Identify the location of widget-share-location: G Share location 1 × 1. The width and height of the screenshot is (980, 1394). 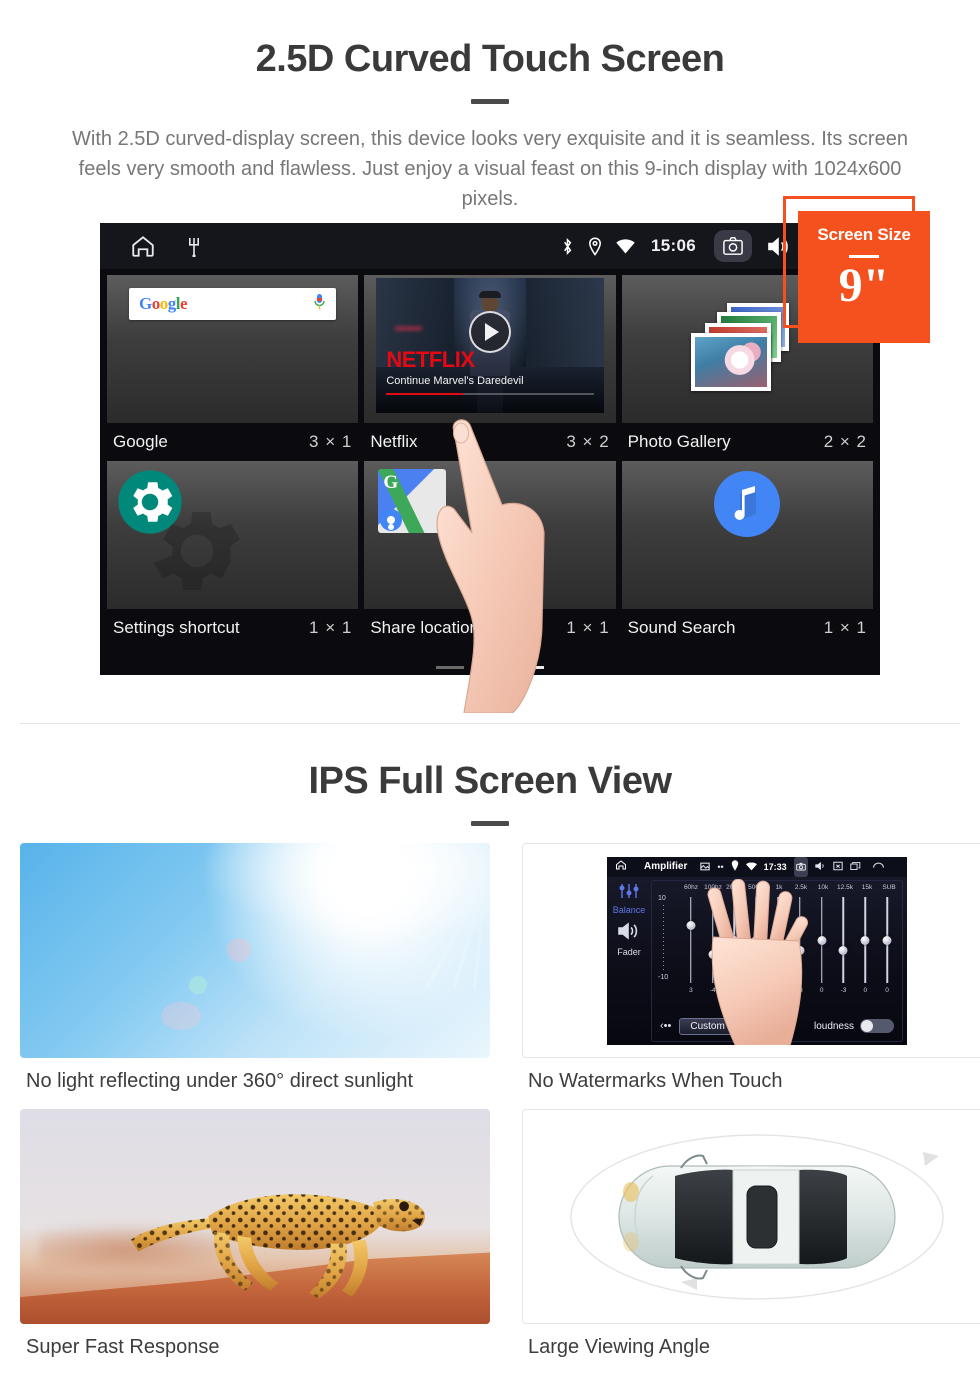
(490, 554).